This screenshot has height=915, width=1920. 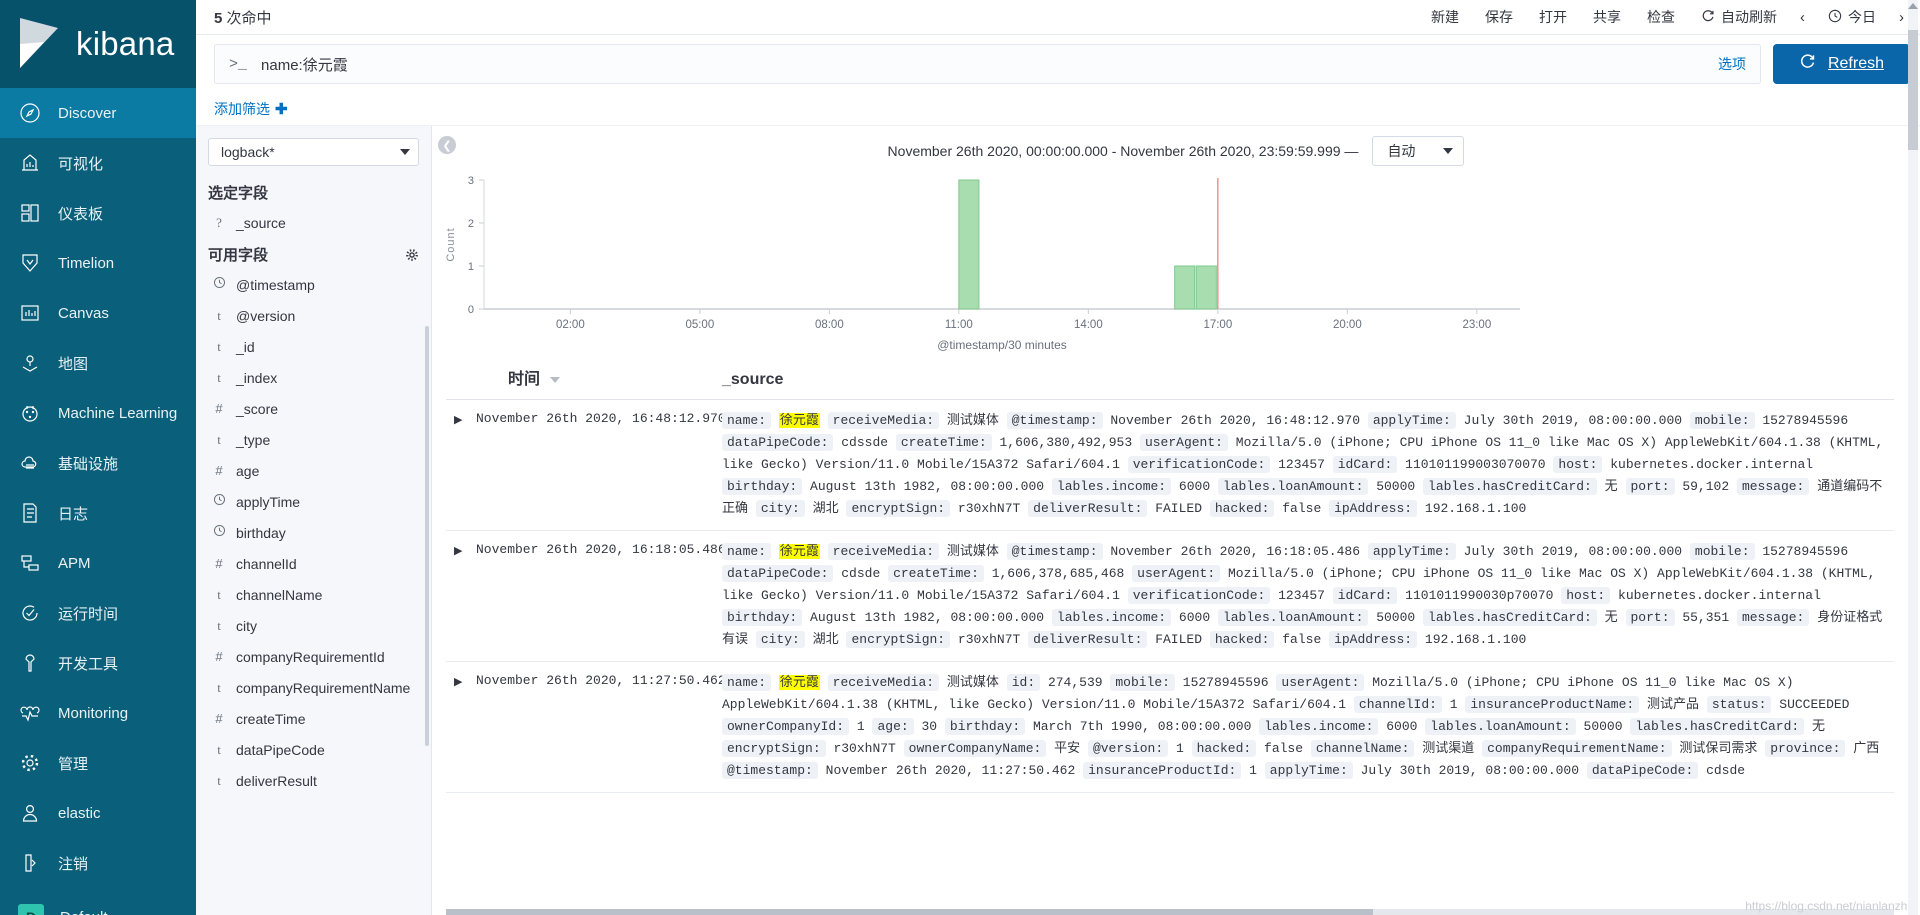 I want to click on sort-desc-icon, so click(x=555, y=379).